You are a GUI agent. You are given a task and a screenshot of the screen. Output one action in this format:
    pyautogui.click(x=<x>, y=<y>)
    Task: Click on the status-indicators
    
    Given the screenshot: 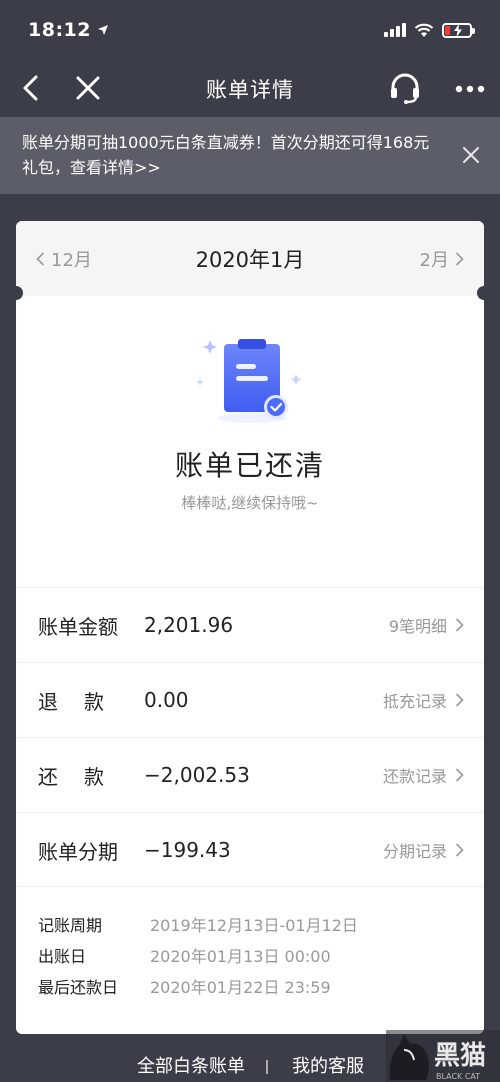 What is the action you would take?
    pyautogui.click(x=429, y=30)
    